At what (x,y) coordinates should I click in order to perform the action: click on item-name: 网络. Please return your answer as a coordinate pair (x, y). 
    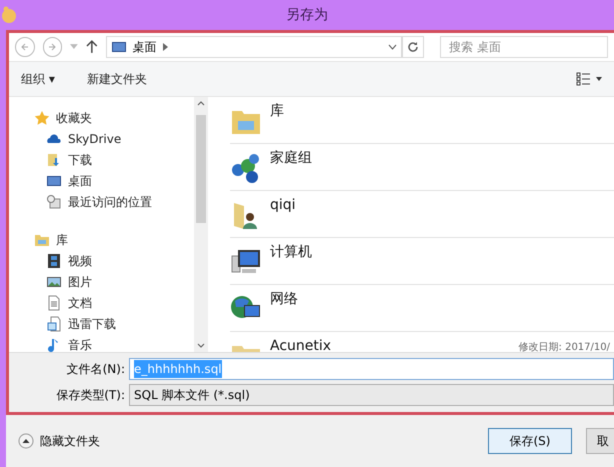
    Looking at the image, I should click on (284, 299).